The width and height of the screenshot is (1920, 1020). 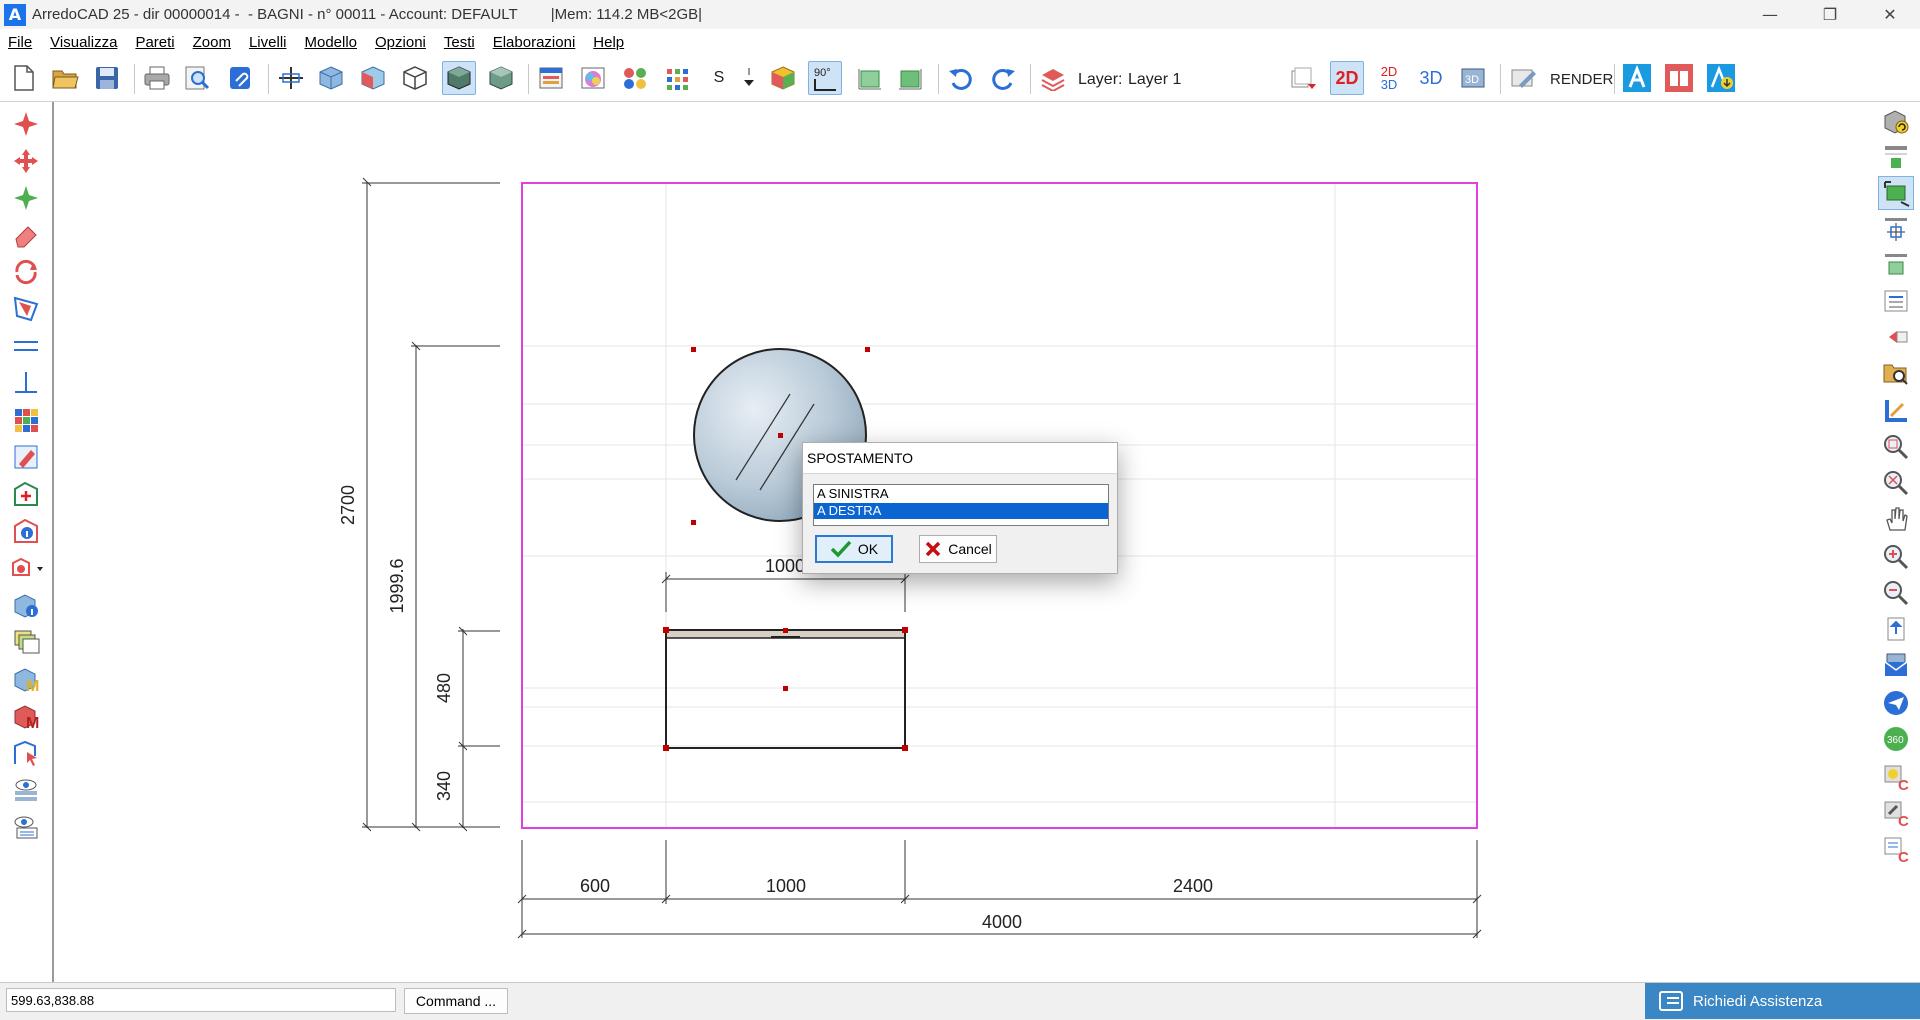 I want to click on close-button: ✕, so click(x=1890, y=14).